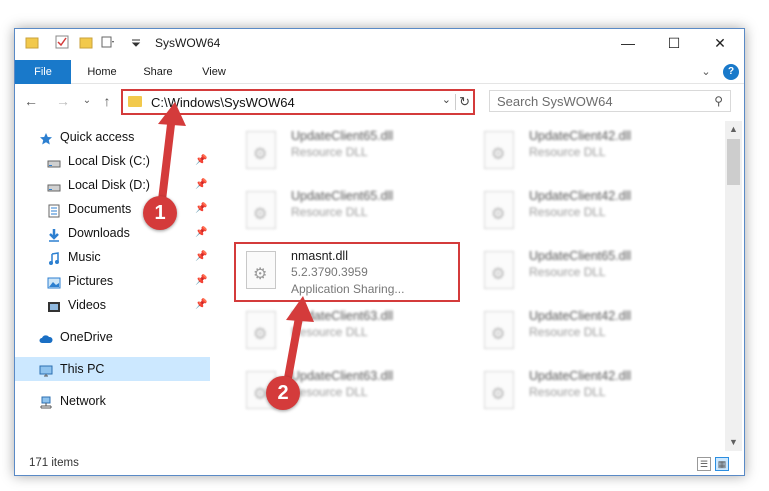 This screenshot has height=491, width=769. I want to click on title-bar: SysWOW64 — ☐ ✕, so click(379, 43).